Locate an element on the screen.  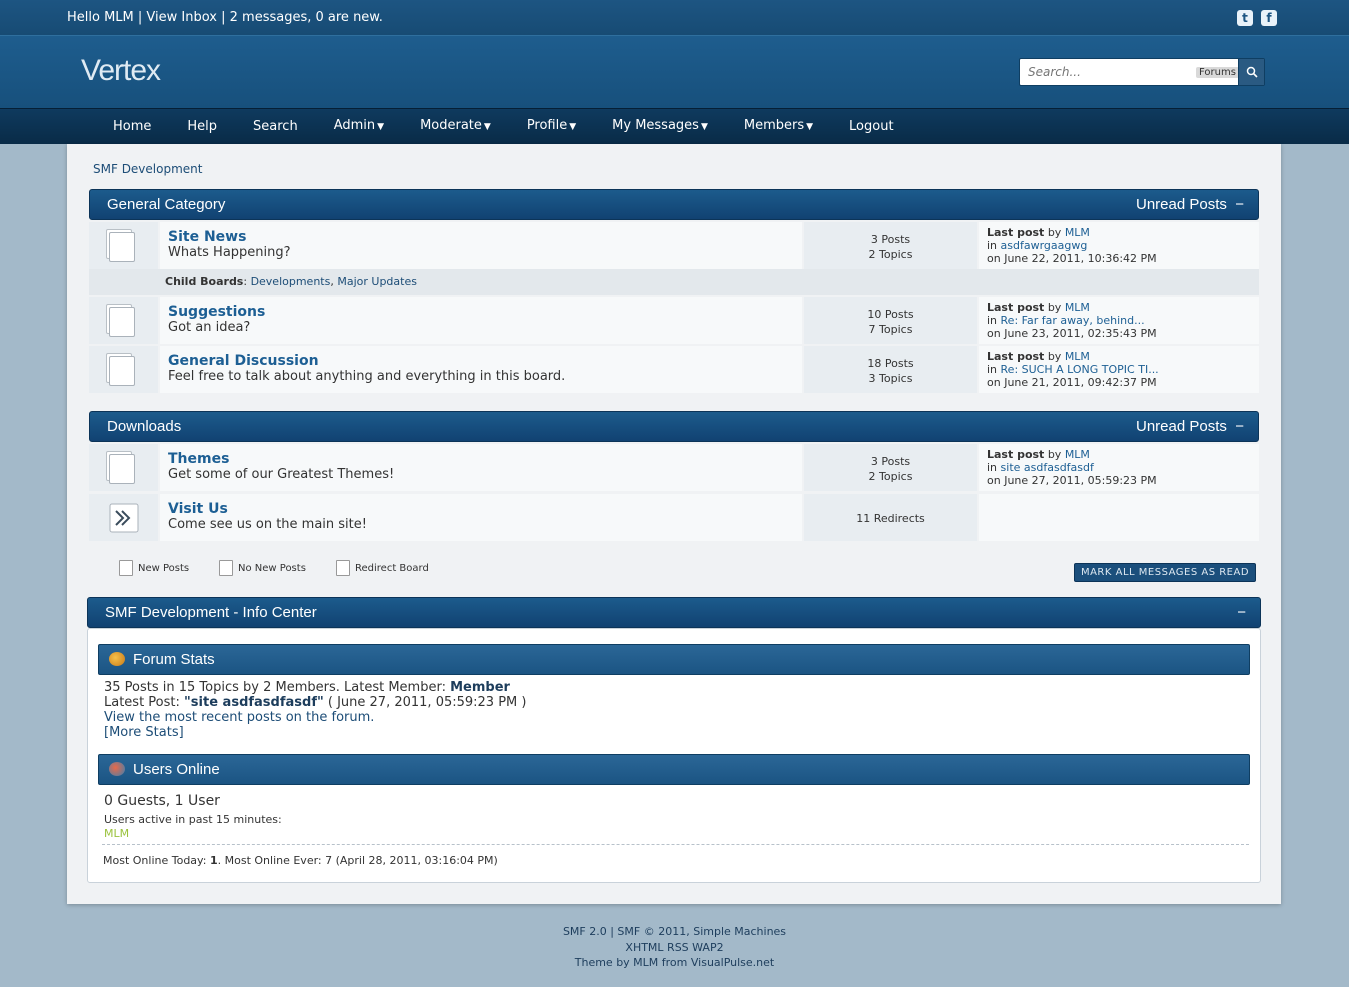
nav-moderate: Moderate ▼ is located at coordinates (455, 126).